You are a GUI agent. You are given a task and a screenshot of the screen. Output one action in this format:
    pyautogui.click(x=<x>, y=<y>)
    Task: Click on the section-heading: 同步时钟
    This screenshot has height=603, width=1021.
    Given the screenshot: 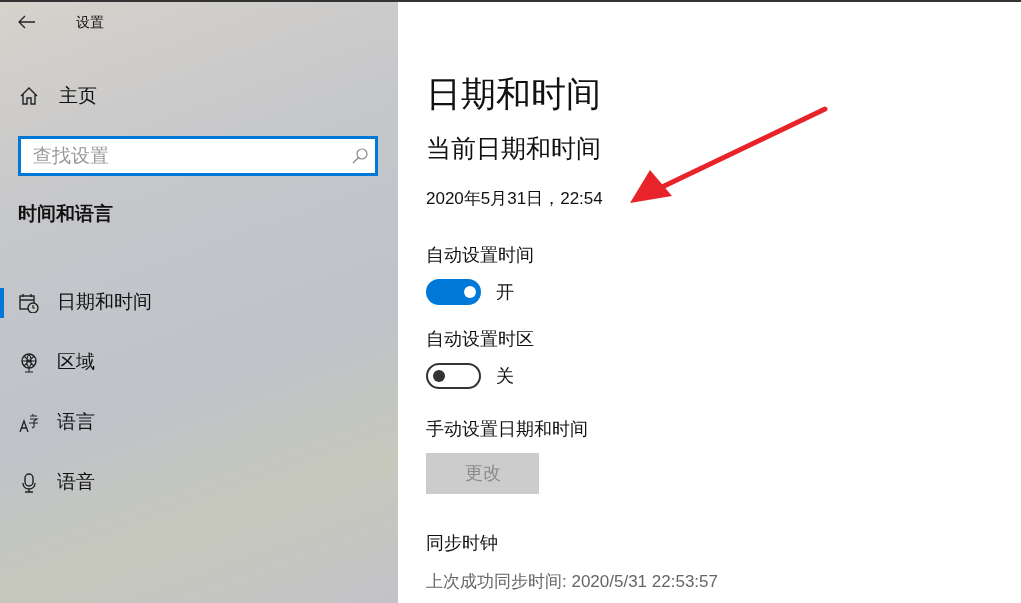 What is the action you would take?
    pyautogui.click(x=462, y=543)
    